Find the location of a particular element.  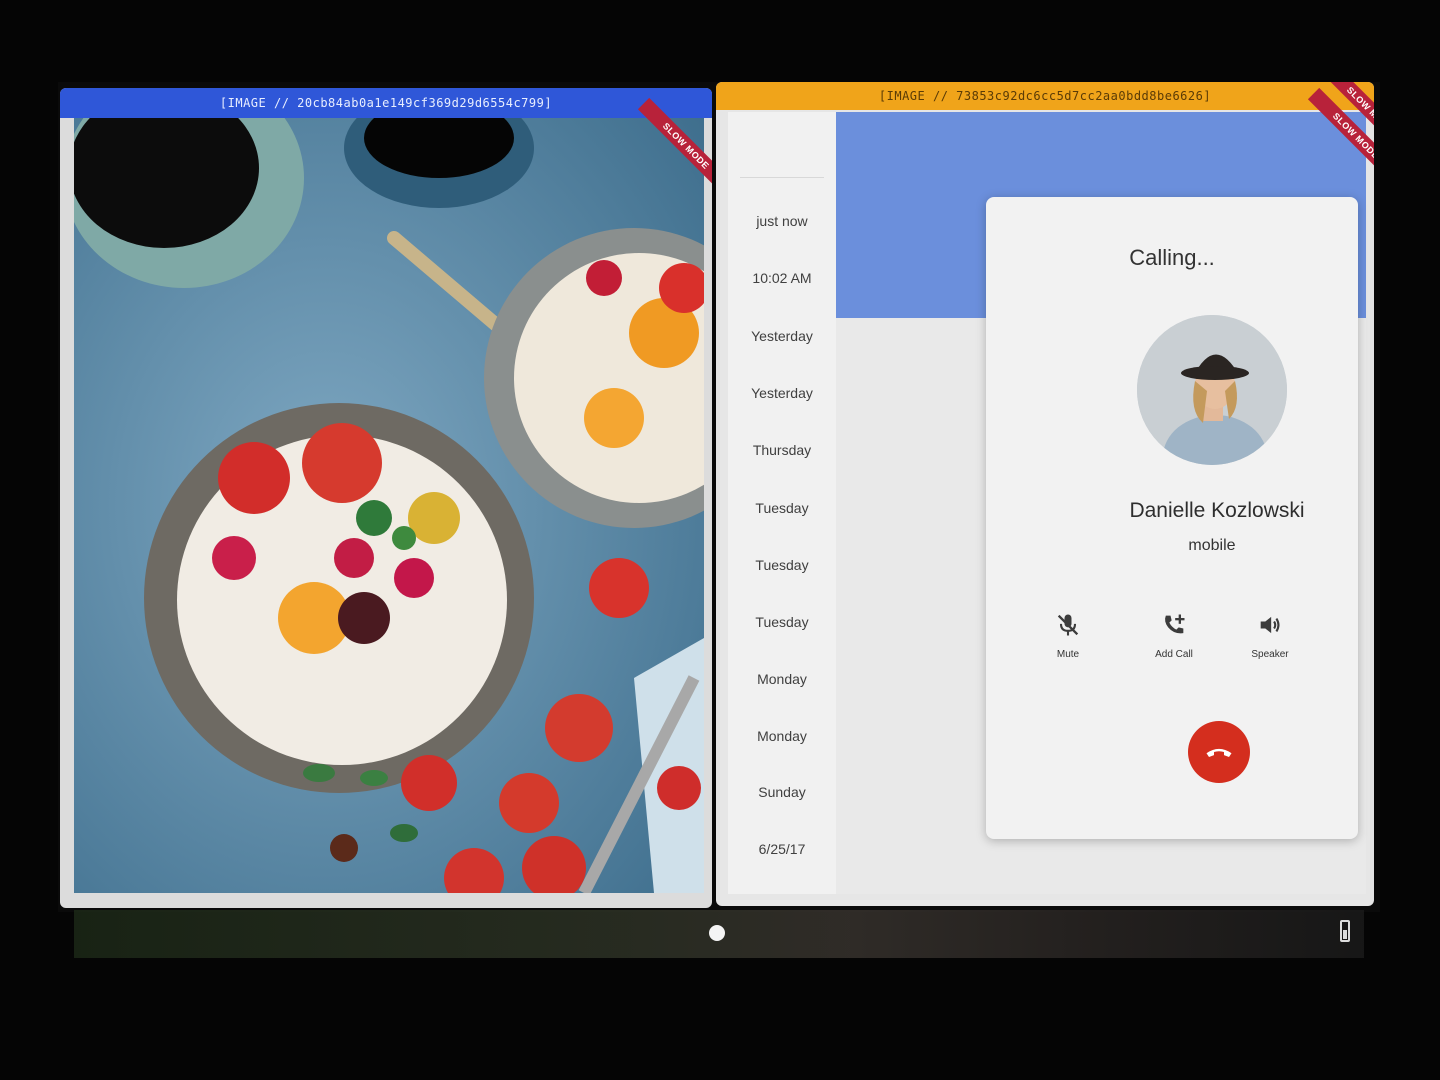

history-item: Sunday is located at coordinates (782, 792).